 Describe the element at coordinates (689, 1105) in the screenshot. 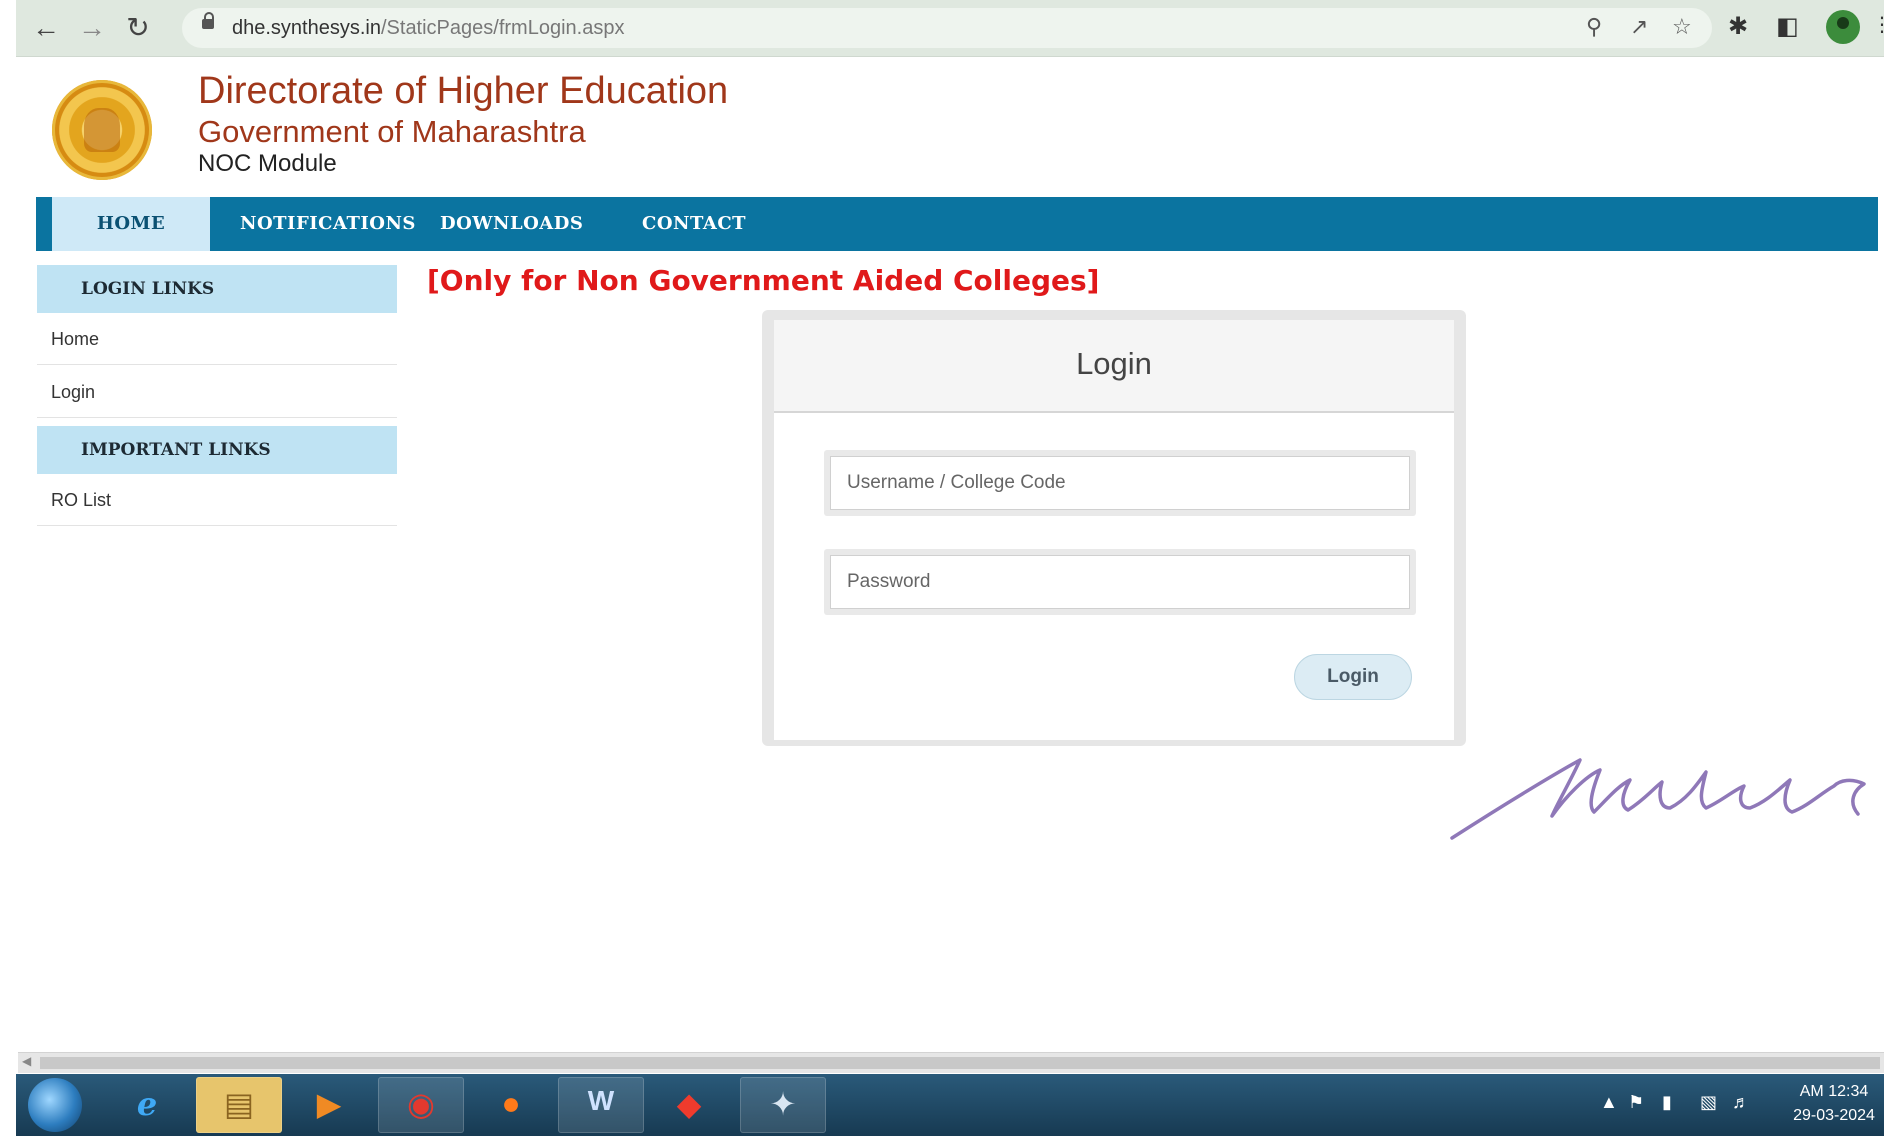

I see `anydesk-icon: ◆` at that location.